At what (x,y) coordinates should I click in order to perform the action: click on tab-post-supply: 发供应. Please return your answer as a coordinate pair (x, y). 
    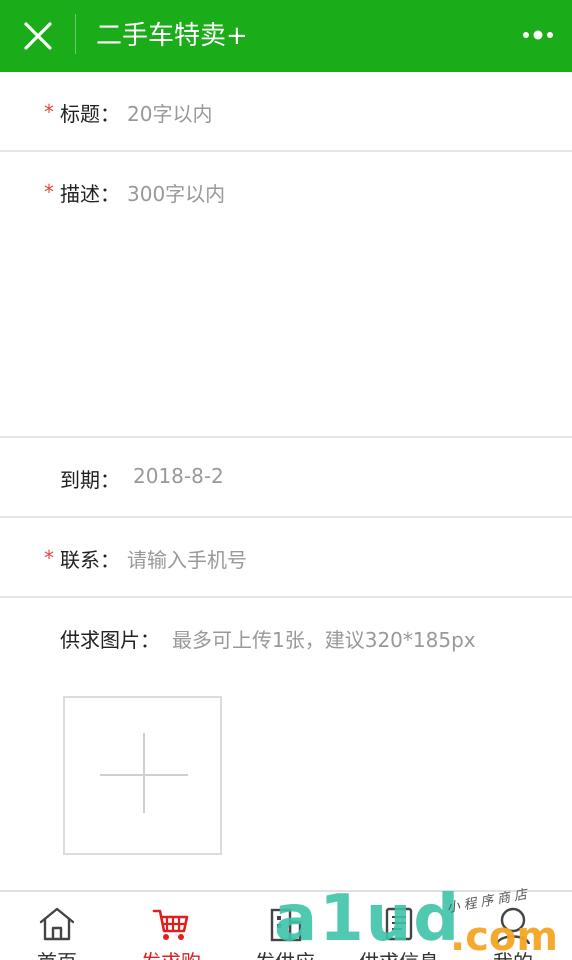
    Looking at the image, I should click on (285, 926).